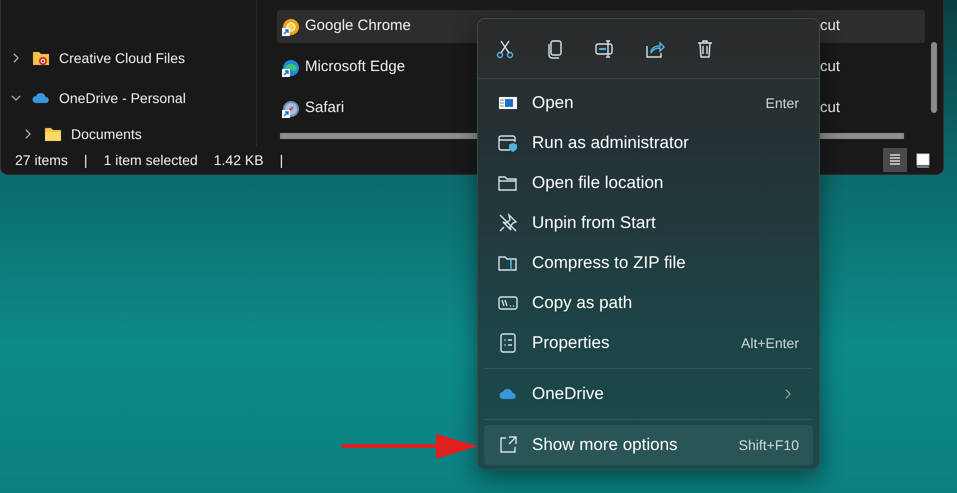  Describe the element at coordinates (41, 160) in the screenshot. I see `status-text: 27 items` at that location.